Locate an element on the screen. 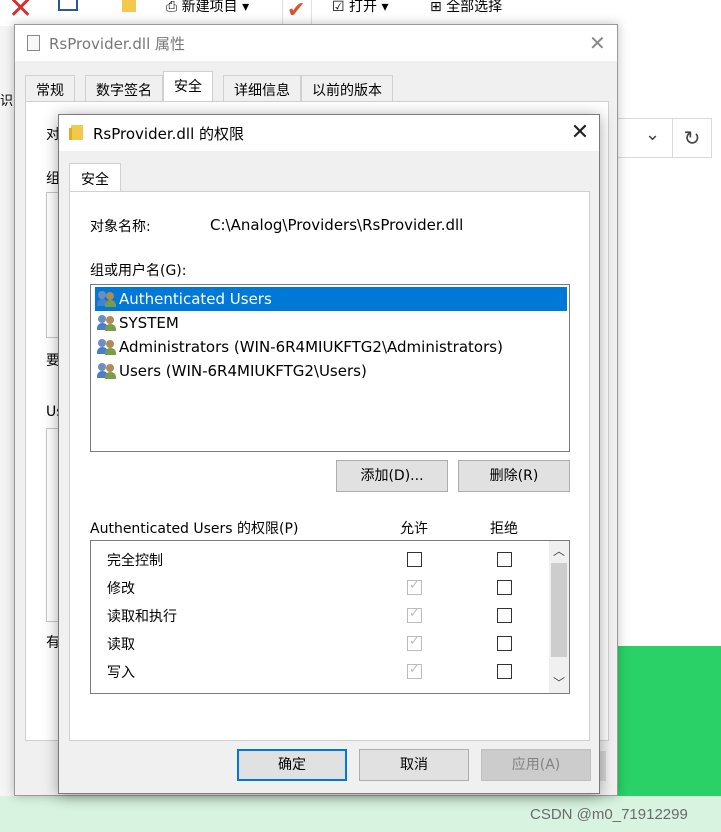 This screenshot has height=832, width=721. list-item: Authenticated Users is located at coordinates (331, 299).